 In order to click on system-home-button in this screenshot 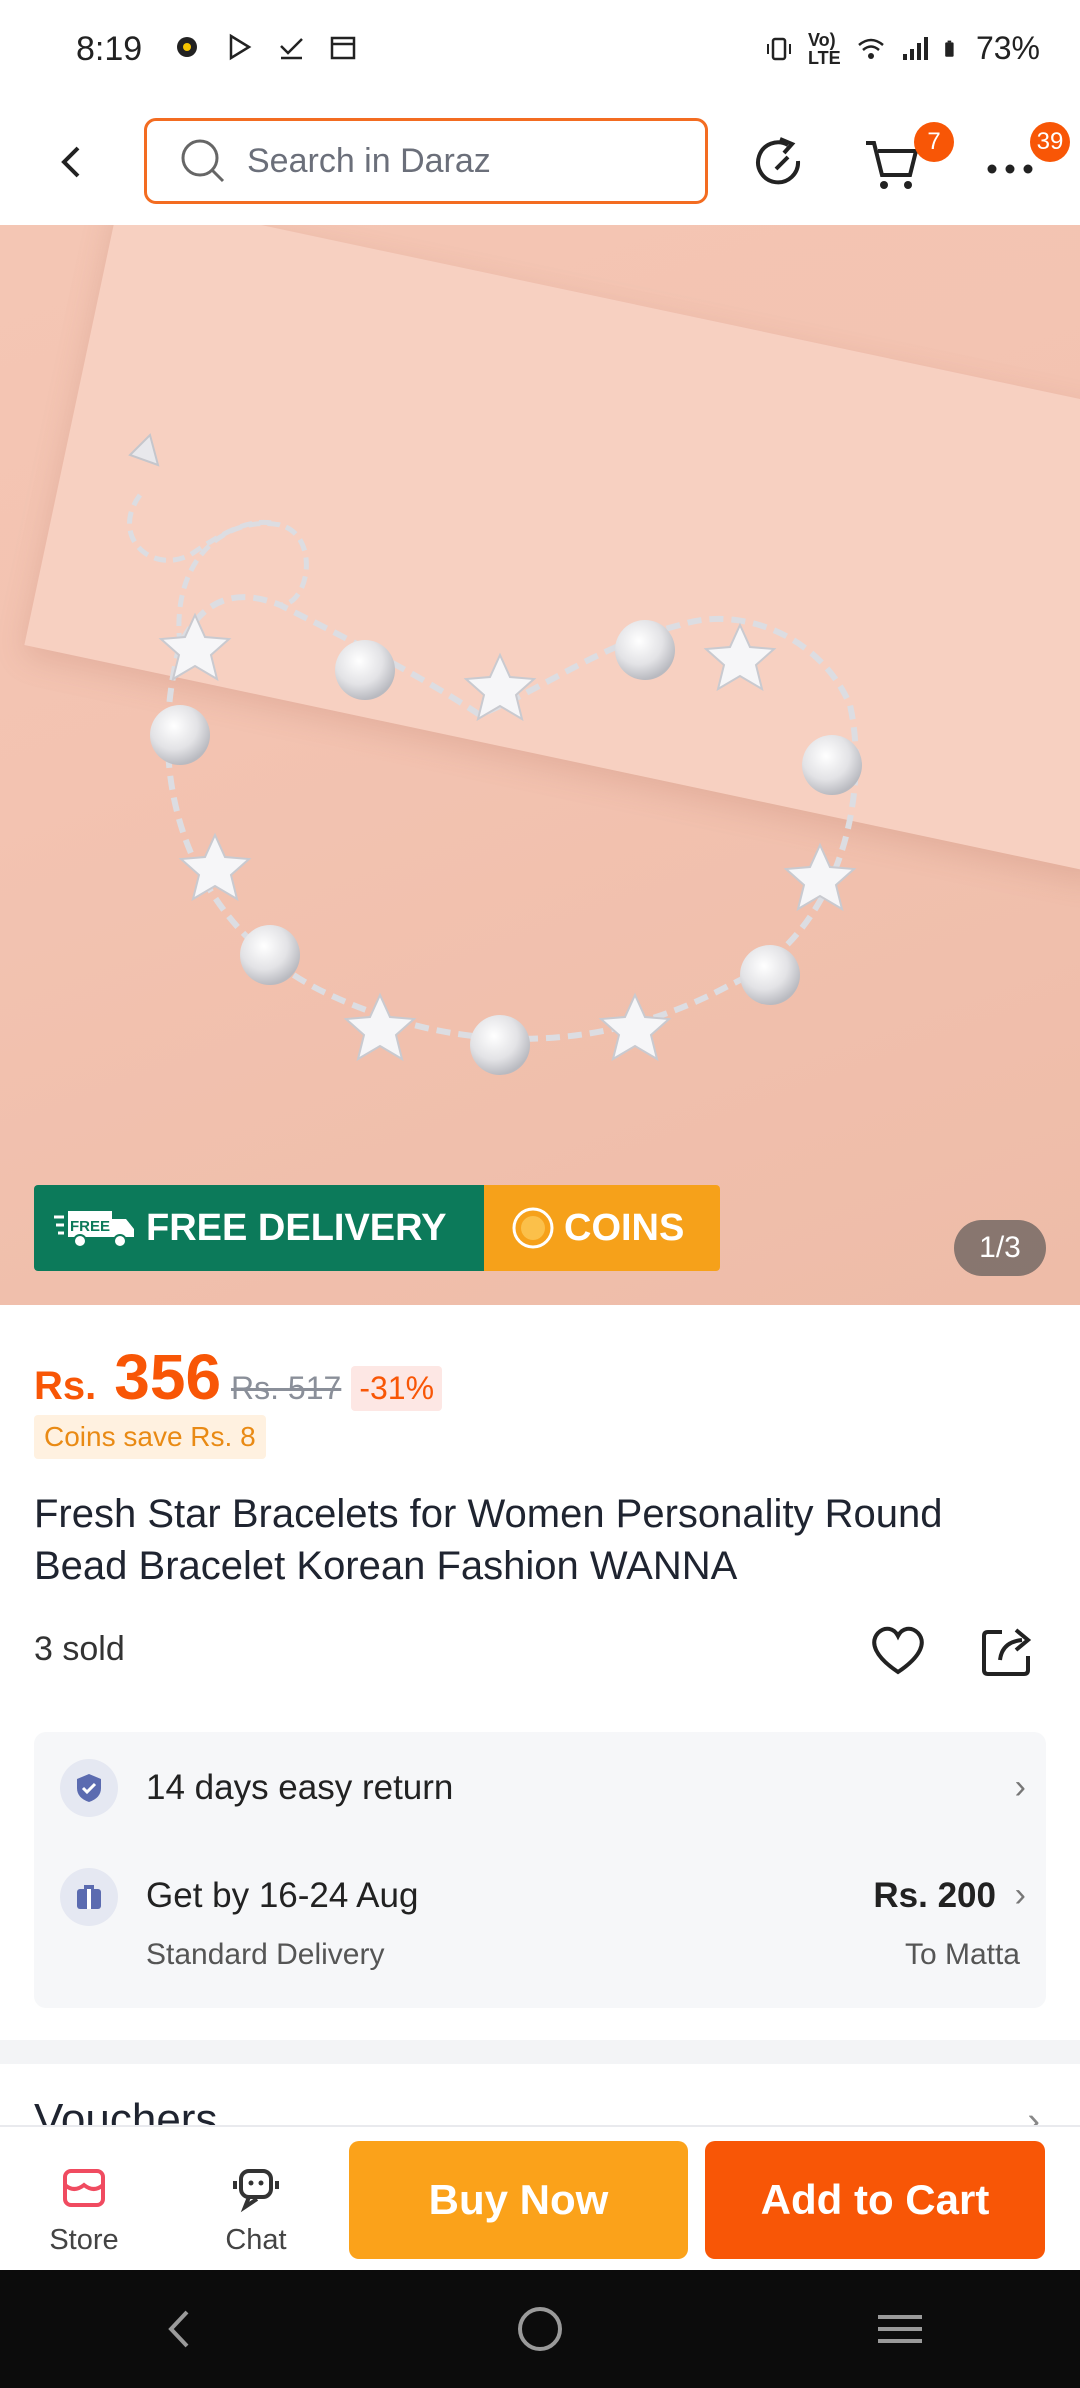, I will do `click(540, 2329)`.